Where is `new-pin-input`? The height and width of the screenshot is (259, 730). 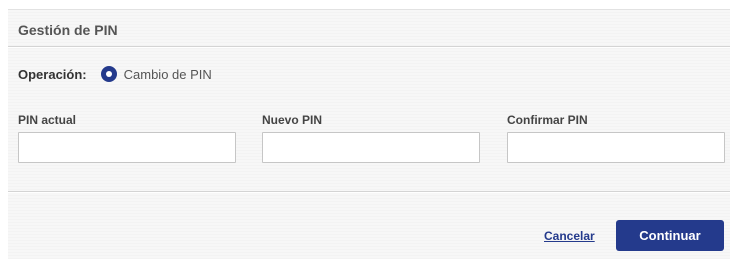 new-pin-input is located at coordinates (371, 147).